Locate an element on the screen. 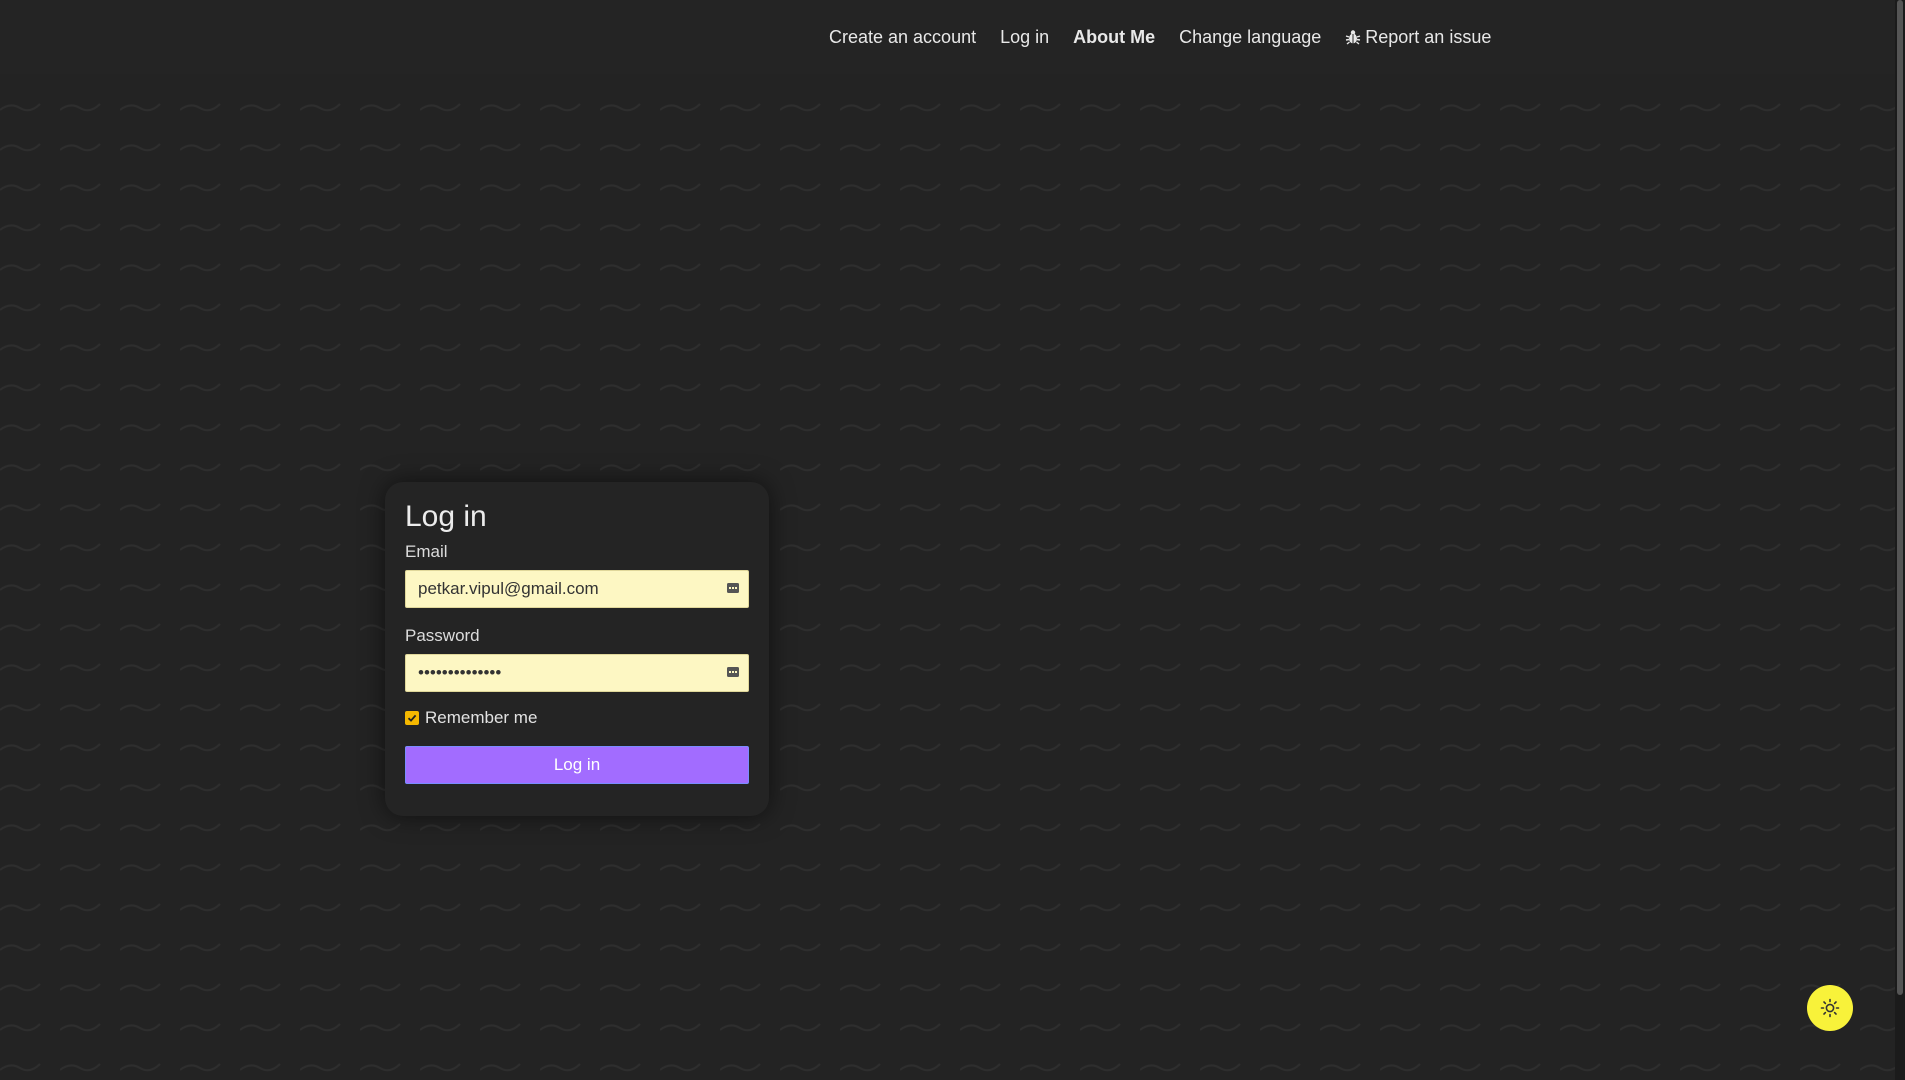  email-field-wrapper is located at coordinates (577, 589).